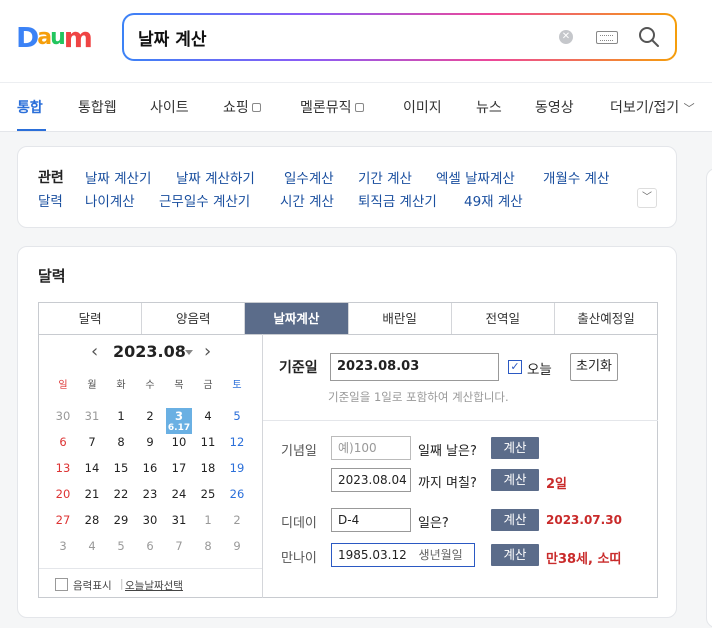 The height and width of the screenshot is (628, 712). Describe the element at coordinates (215, 177) in the screenshot. I see `related-link: 날짜 계산하기` at that location.